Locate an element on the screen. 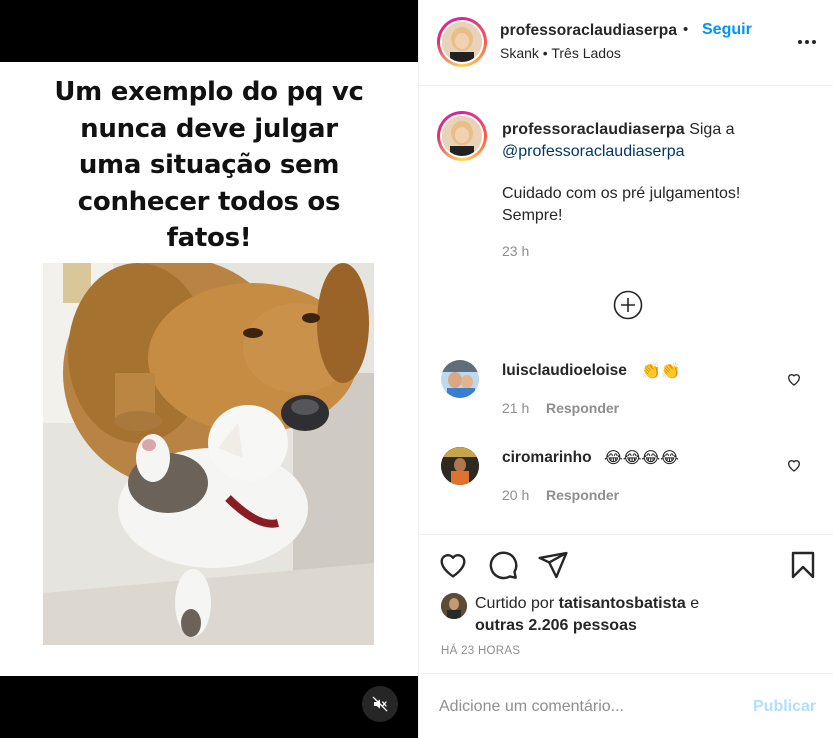 The width and height of the screenshot is (833, 738). paper-plane-icon is located at coordinates (553, 565).